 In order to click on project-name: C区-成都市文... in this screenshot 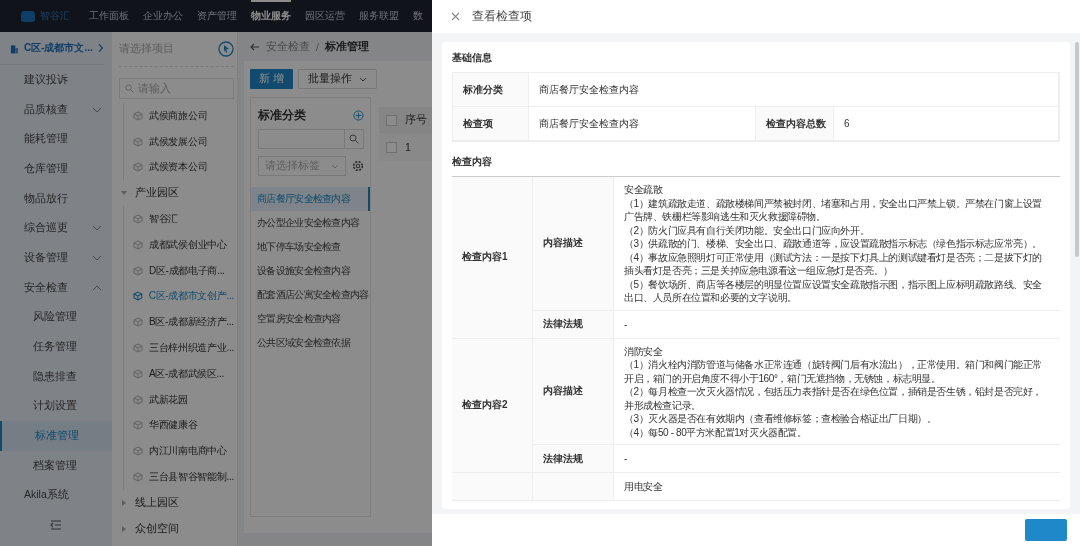, I will do `click(58, 48)`.